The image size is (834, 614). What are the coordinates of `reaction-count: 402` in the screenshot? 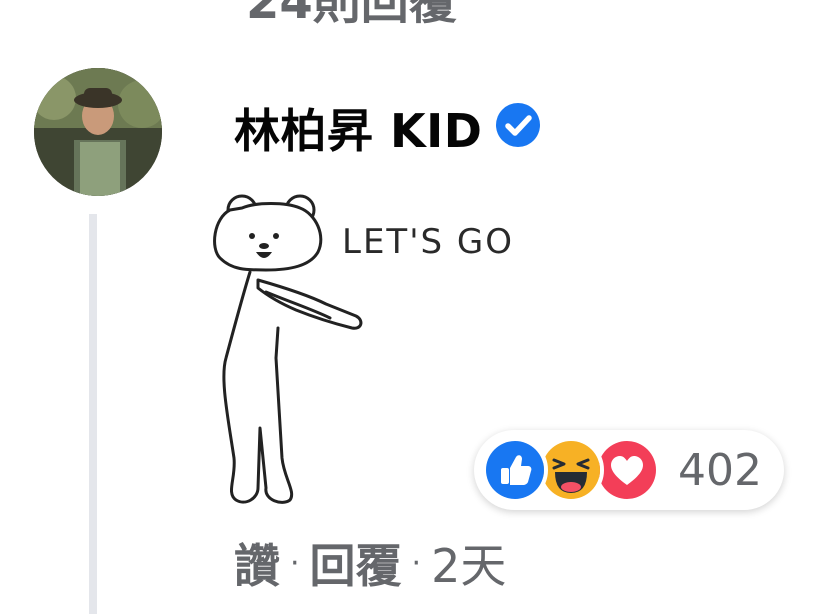 It's located at (720, 470).